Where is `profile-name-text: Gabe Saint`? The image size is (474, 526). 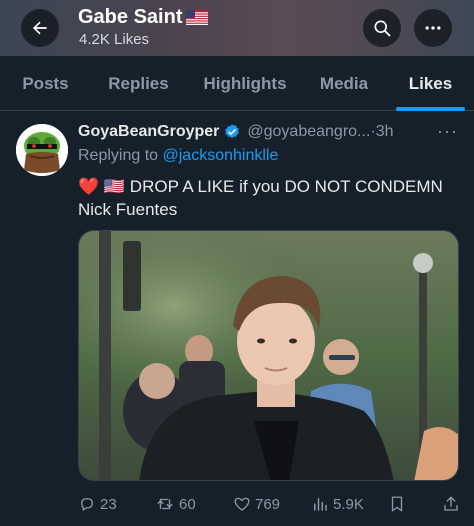
profile-name-text: Gabe Saint is located at coordinates (130, 17).